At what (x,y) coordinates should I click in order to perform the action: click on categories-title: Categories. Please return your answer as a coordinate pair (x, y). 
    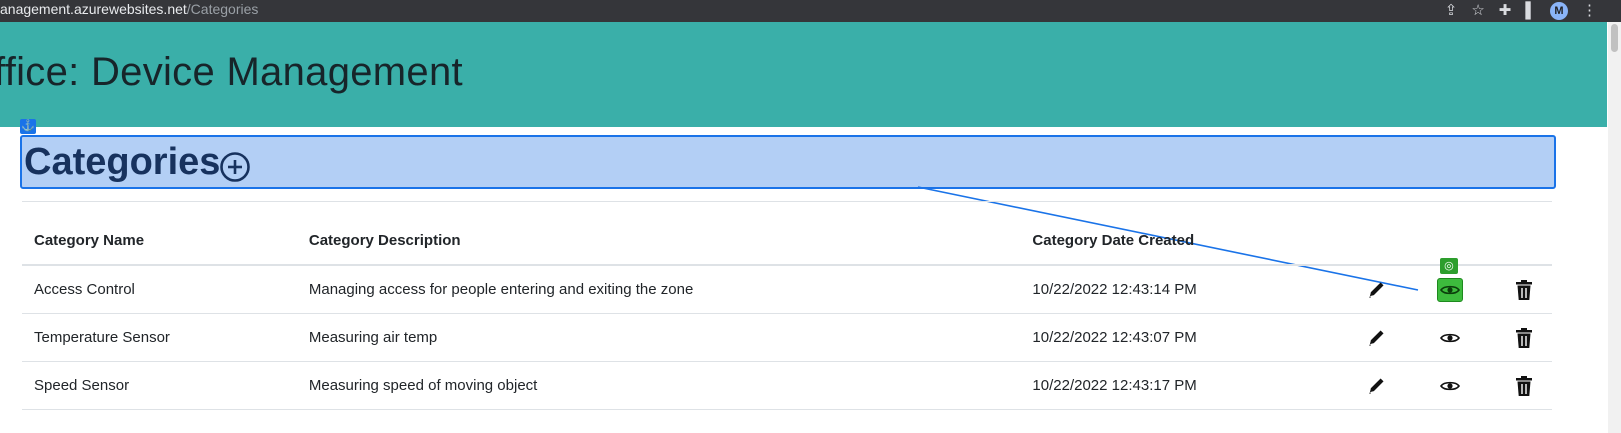
    Looking at the image, I should click on (122, 162).